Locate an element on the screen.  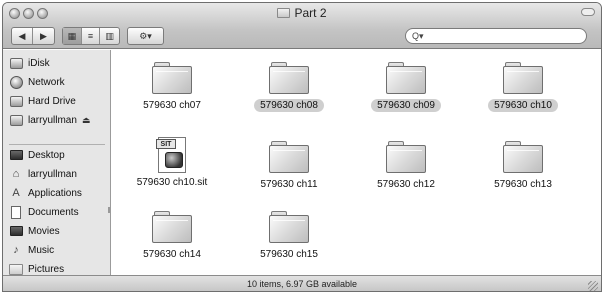
item-label: 579630 ch10.sit is located at coordinates (172, 182).